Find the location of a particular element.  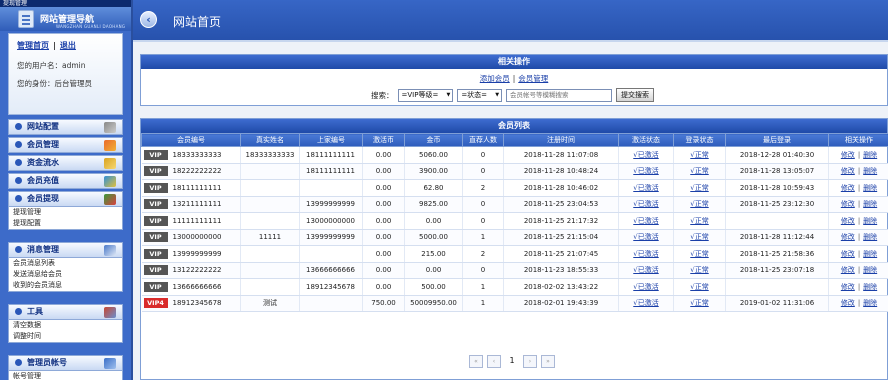

menu-fund-flow: 资金流水 is located at coordinates (65, 163).